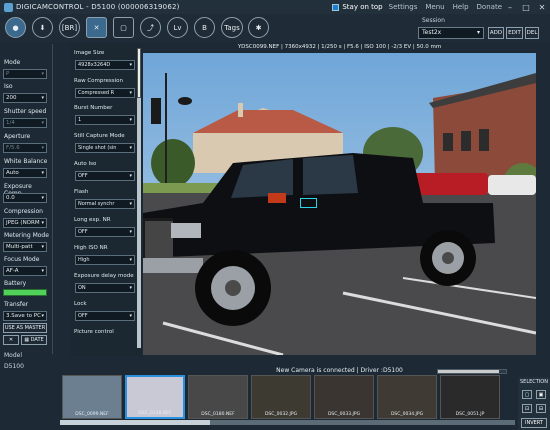 The image size is (550, 430). Describe the element at coordinates (80, 304) in the screenshot. I see `setting-label: Lock` at that location.